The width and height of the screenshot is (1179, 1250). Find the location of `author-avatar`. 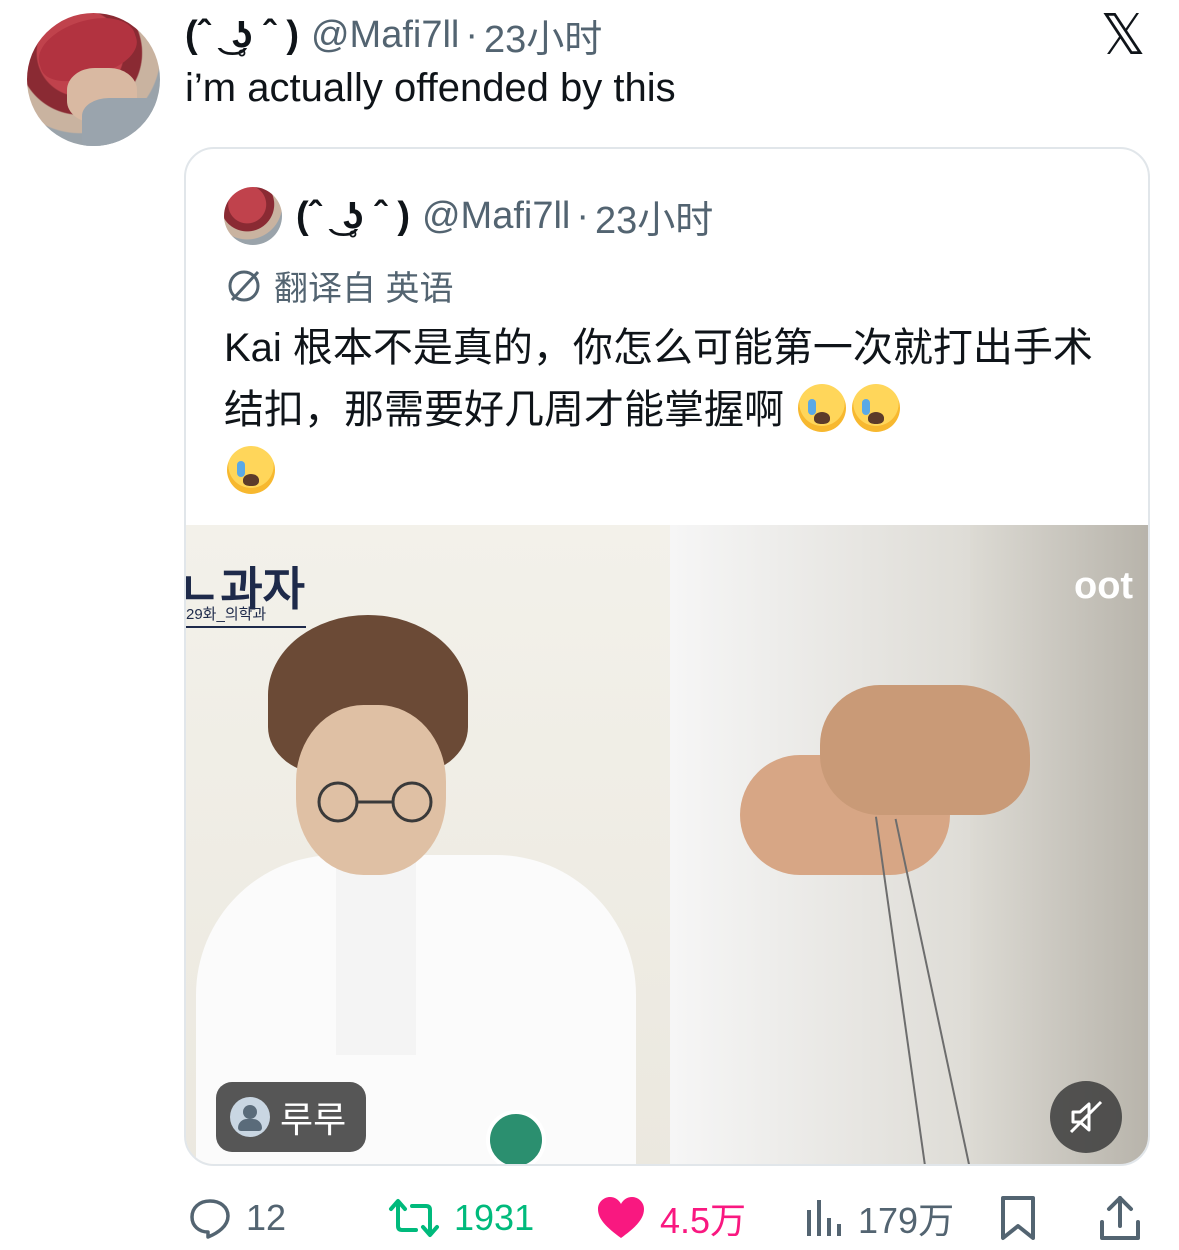

author-avatar is located at coordinates (93, 79).